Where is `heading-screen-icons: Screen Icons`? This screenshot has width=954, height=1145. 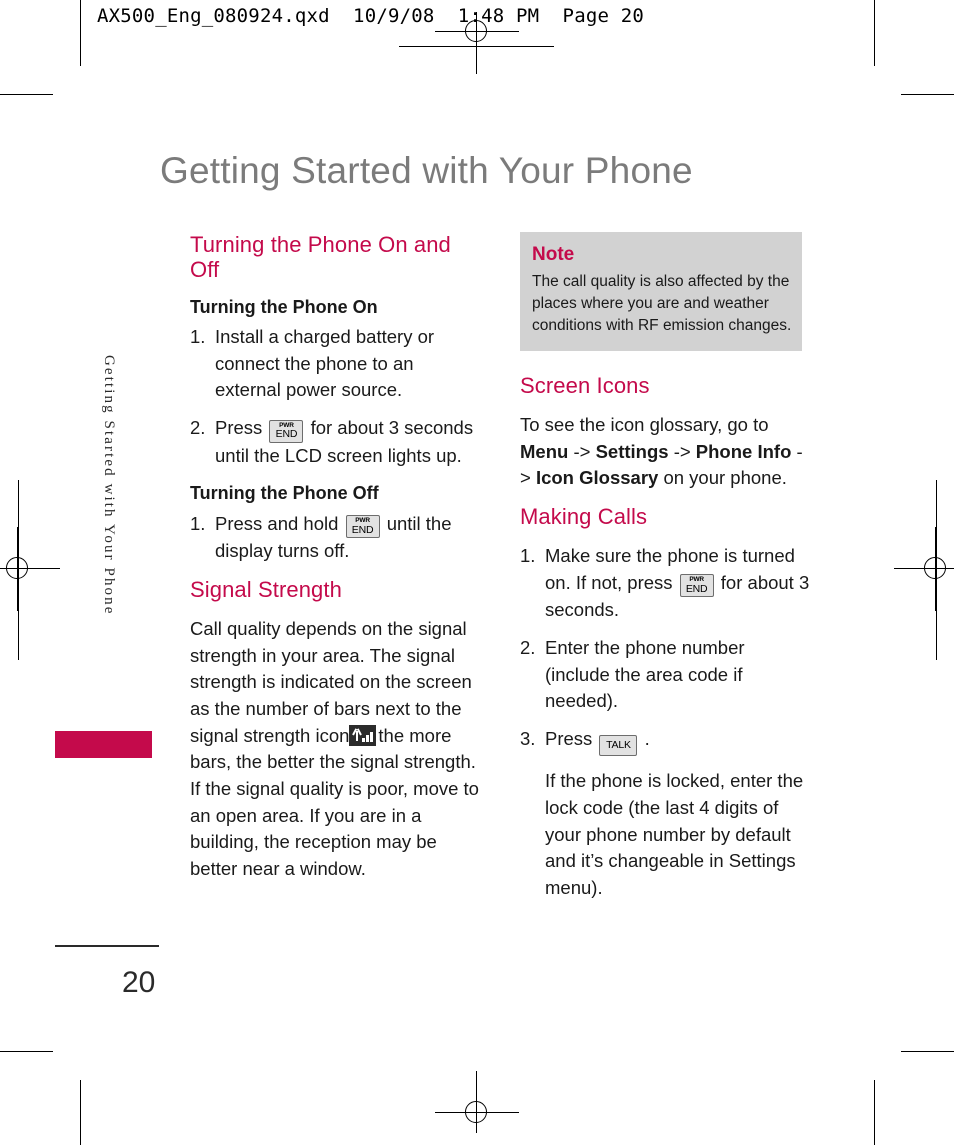 heading-screen-icons: Screen Icons is located at coordinates (585, 385).